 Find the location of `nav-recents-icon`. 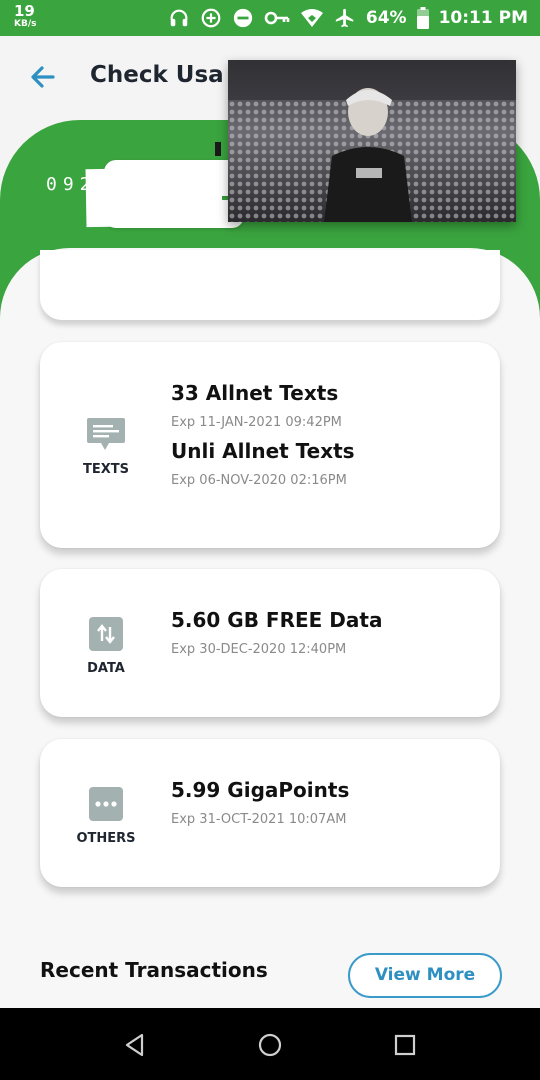

nav-recents-icon is located at coordinates (405, 1045).